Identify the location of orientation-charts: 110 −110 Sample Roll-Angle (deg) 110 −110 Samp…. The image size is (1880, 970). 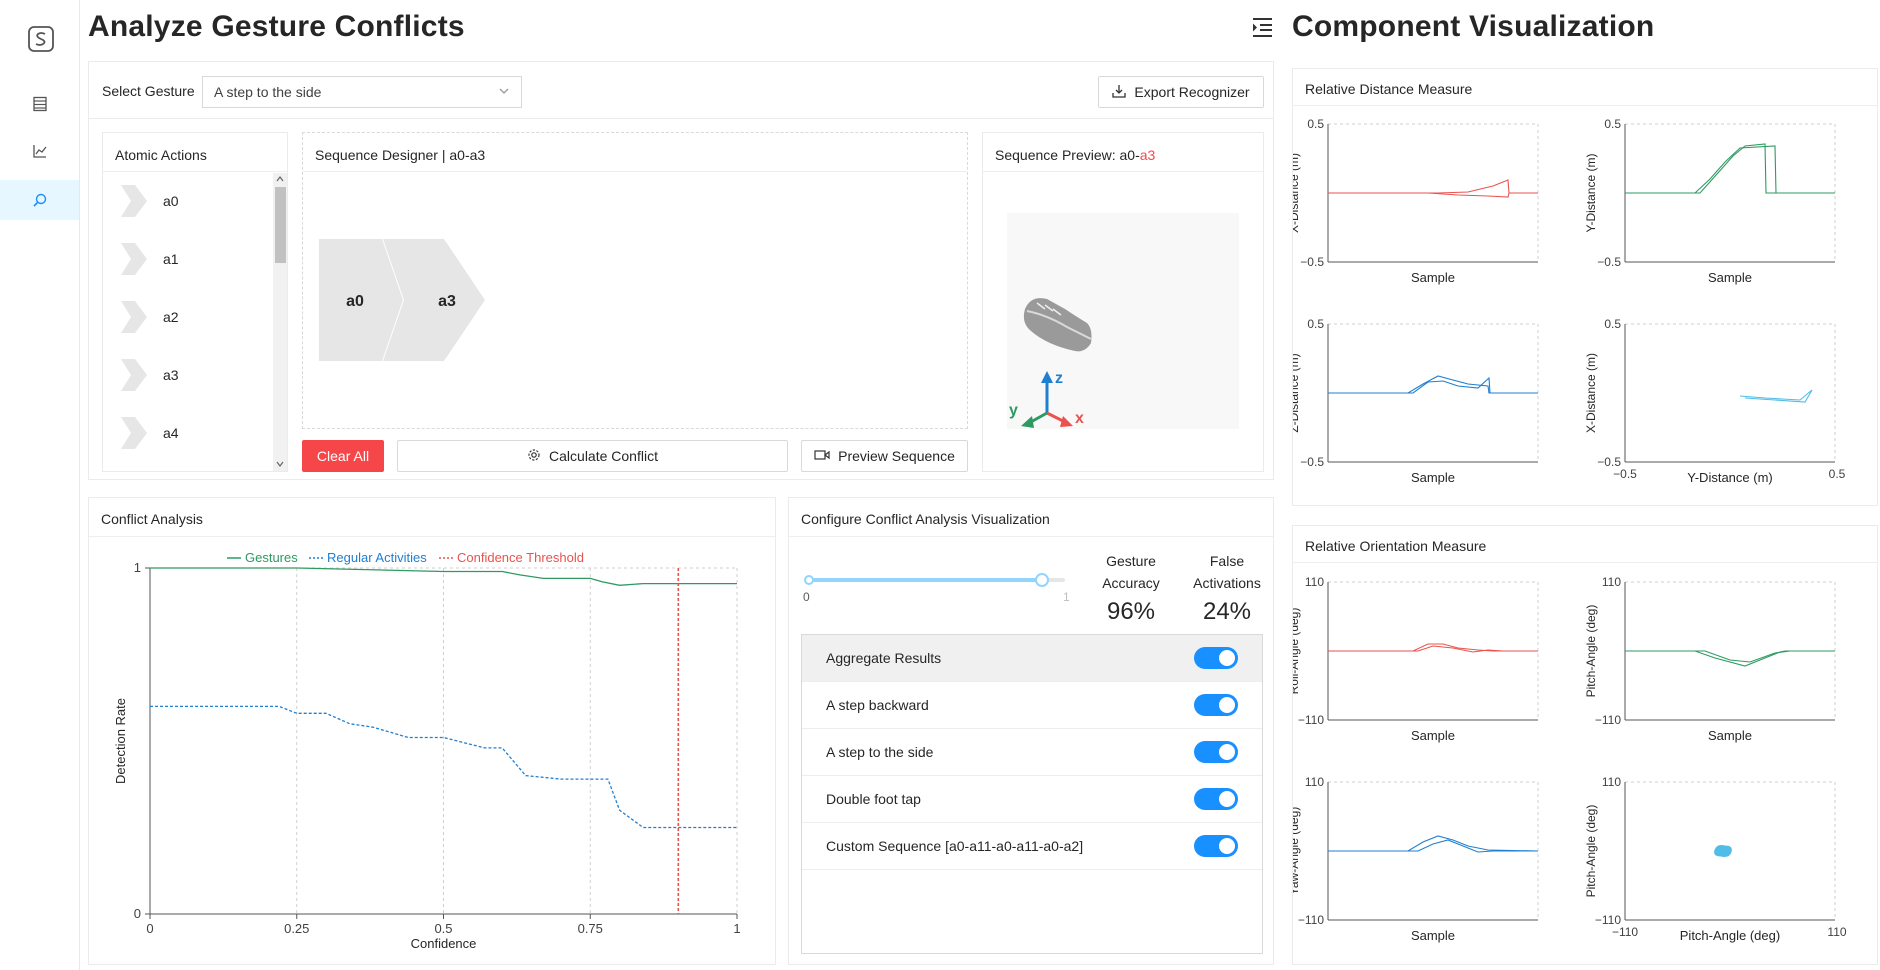
(1585, 764).